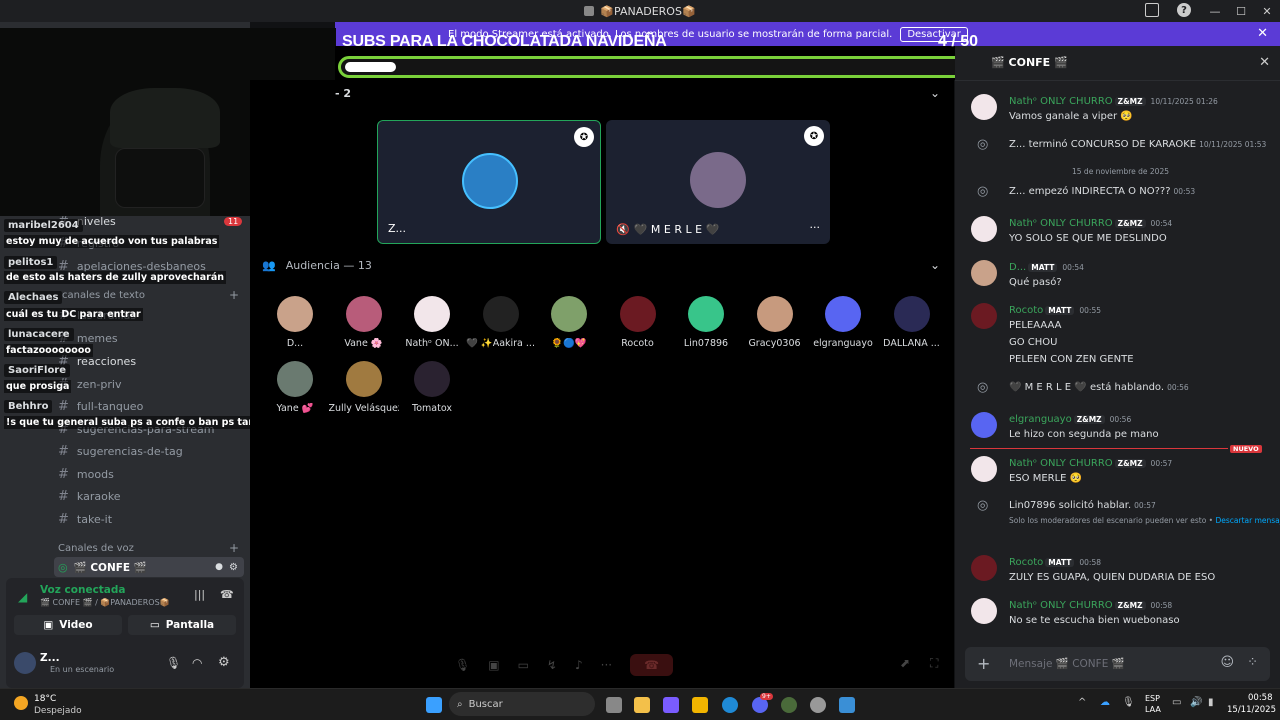 The image size is (1280, 720). What do you see at coordinates (224, 662) in the screenshot?
I see `user-settings-icon: ⚙` at bounding box center [224, 662].